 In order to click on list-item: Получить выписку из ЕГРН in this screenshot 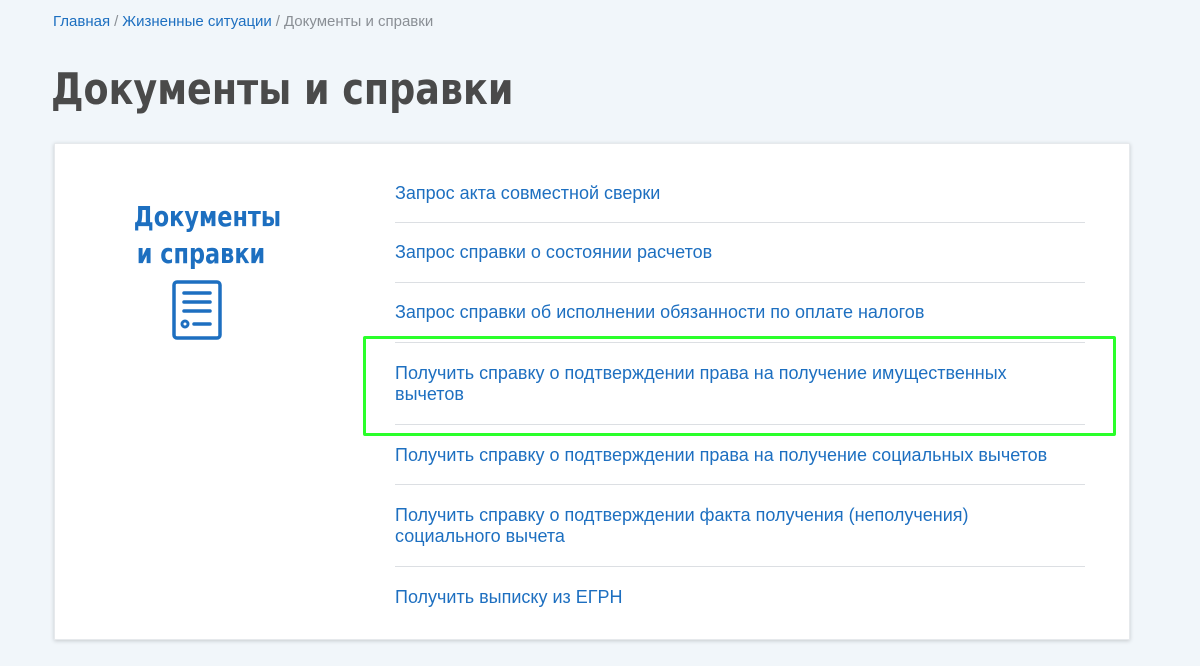, I will do `click(740, 597)`.